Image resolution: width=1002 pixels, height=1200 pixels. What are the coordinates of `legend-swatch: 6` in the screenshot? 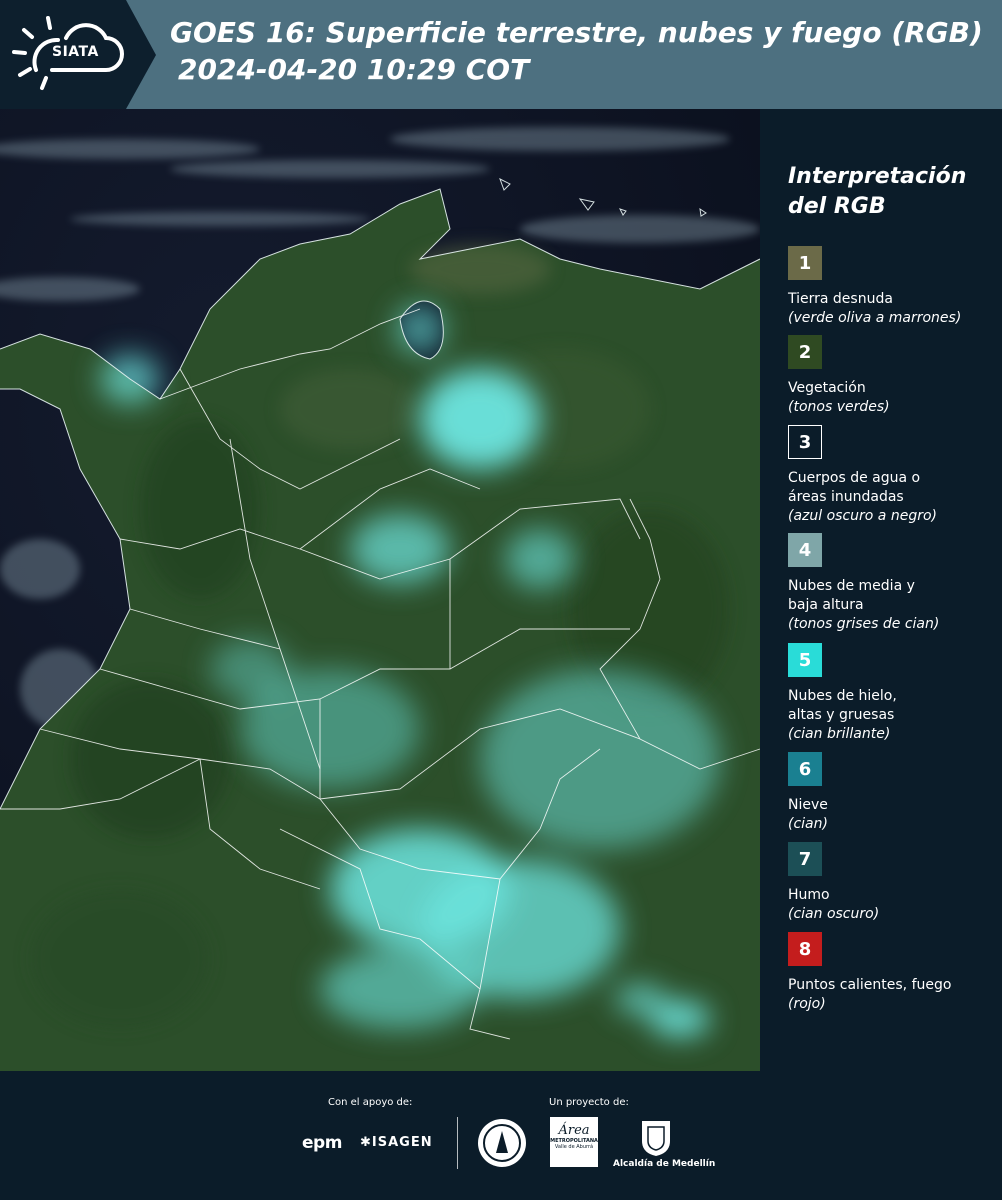 It's located at (805, 769).